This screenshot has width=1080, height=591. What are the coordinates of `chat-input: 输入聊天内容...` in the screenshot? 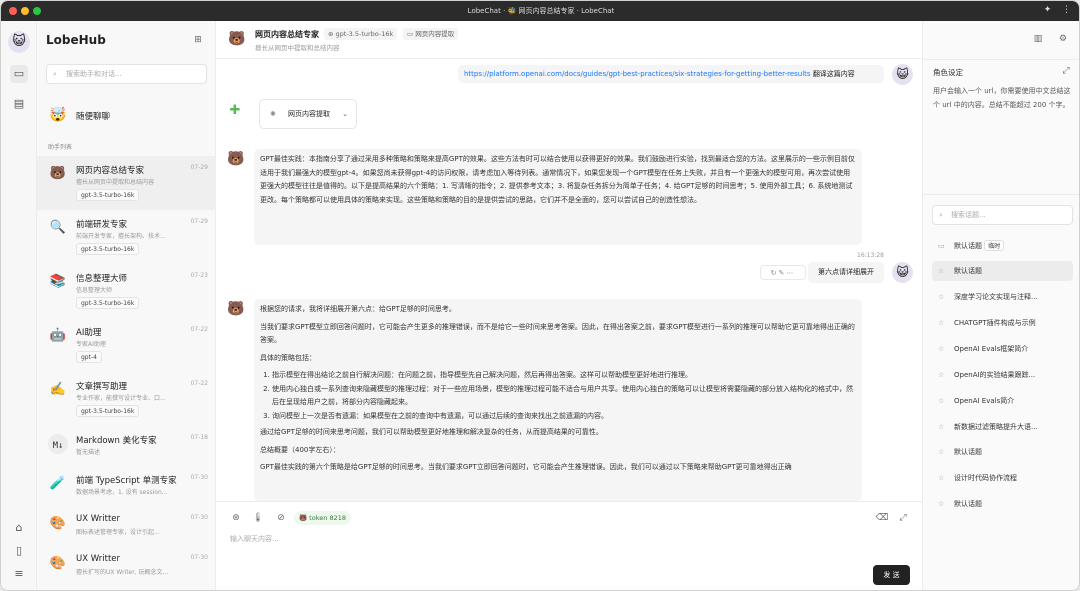 It's located at (254, 539).